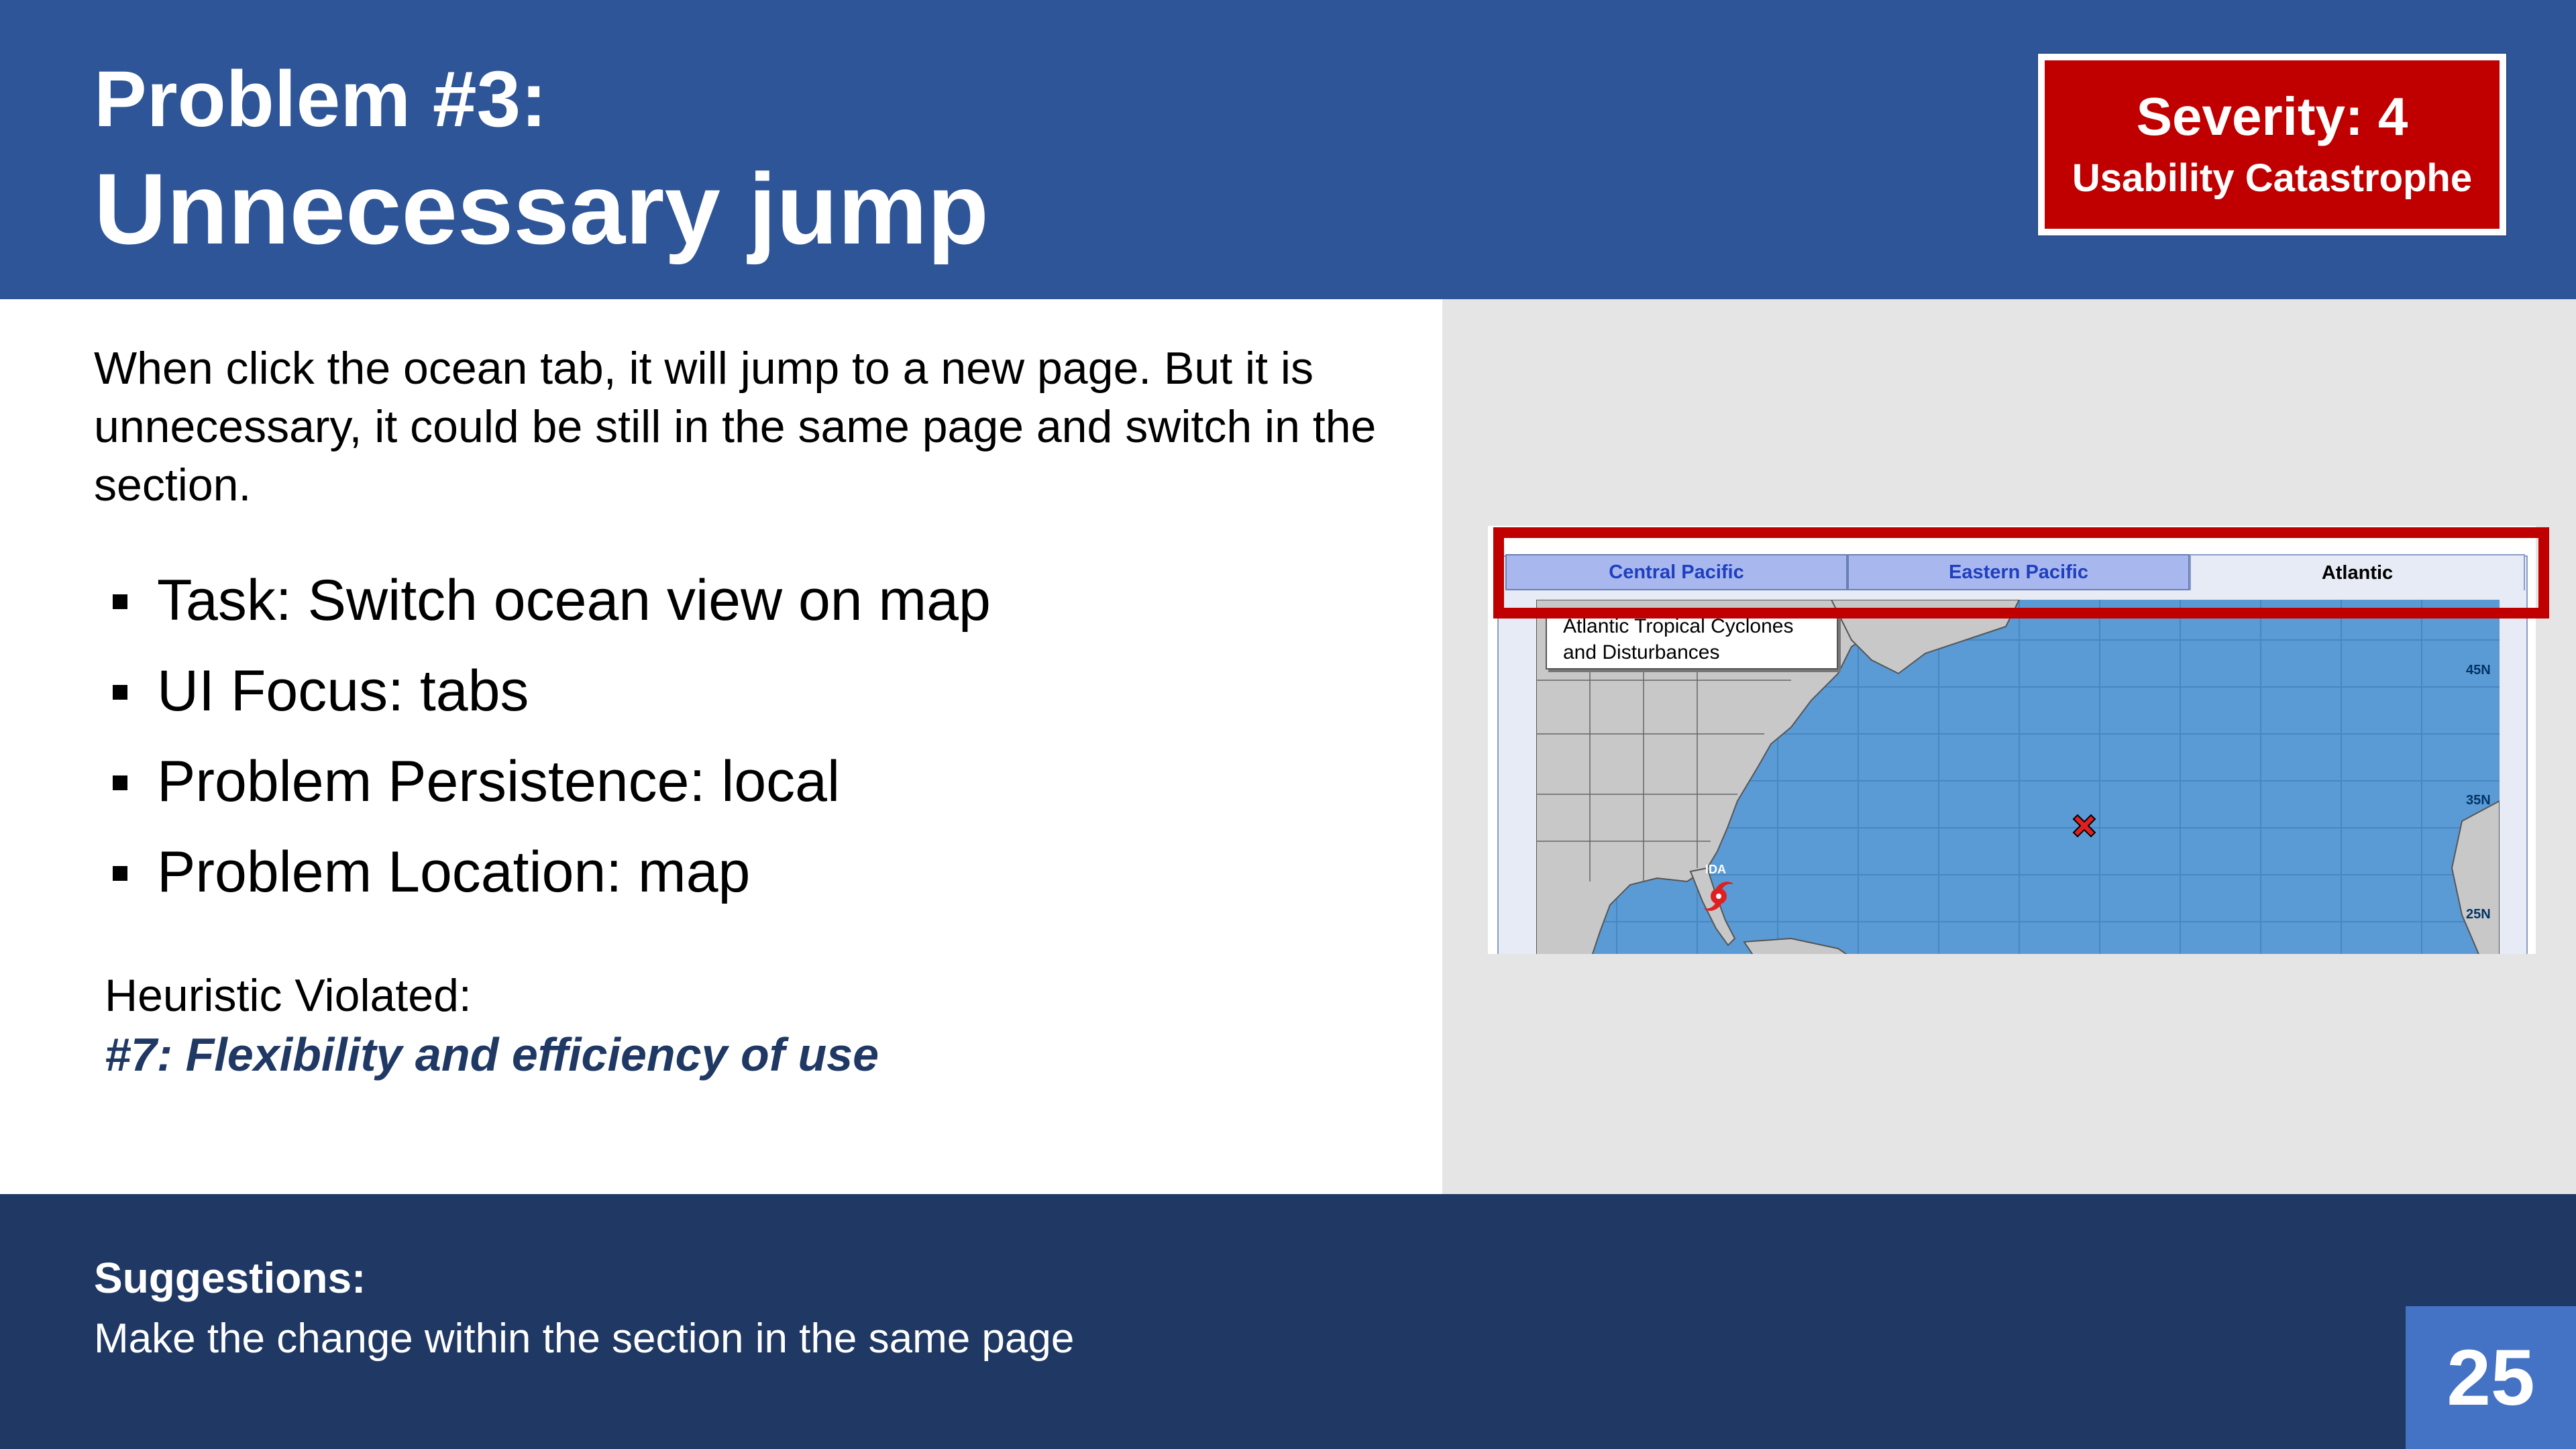 The height and width of the screenshot is (1449, 2576). What do you see at coordinates (2478, 914) in the screenshot?
I see `latitude-label-25n: 25N` at bounding box center [2478, 914].